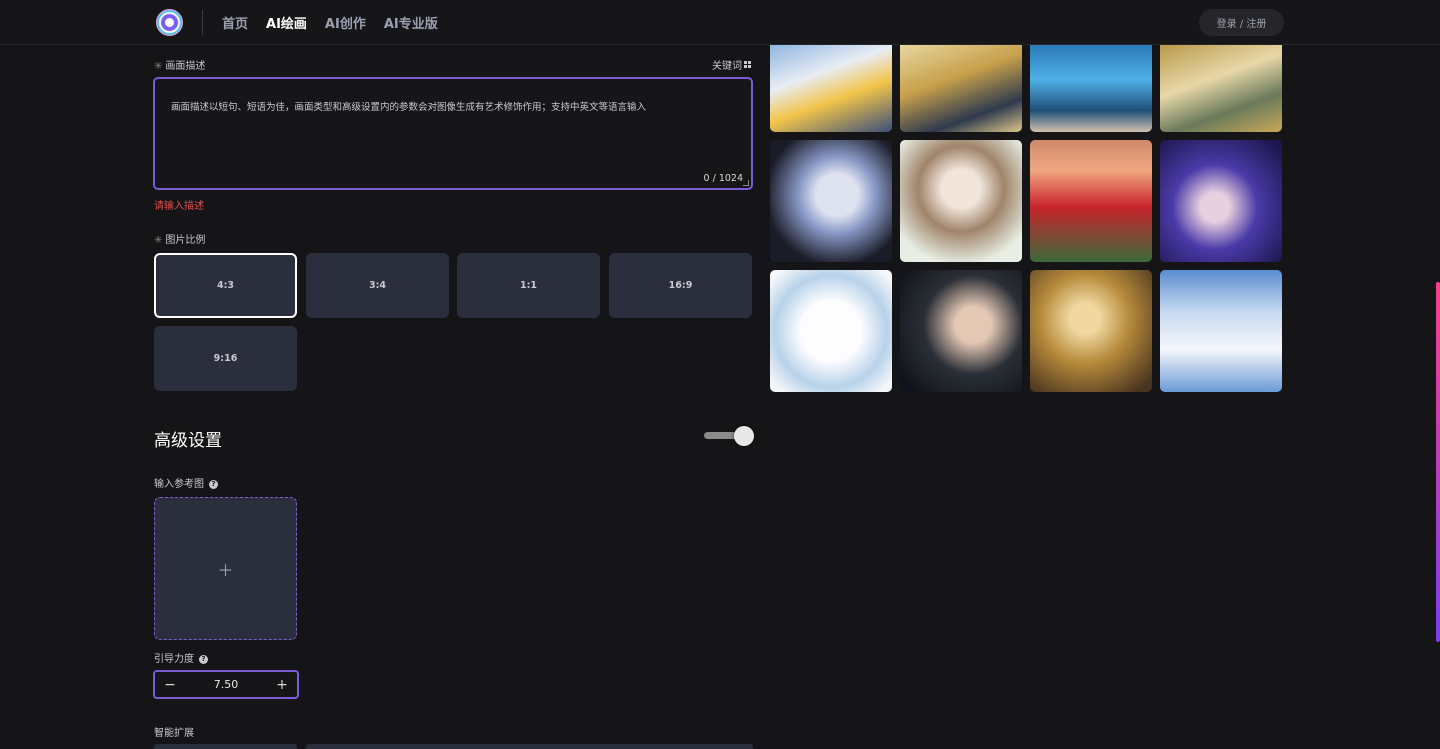 The image size is (1440, 749). What do you see at coordinates (188, 441) in the screenshot?
I see `advanced-settings-title: 高级设置` at bounding box center [188, 441].